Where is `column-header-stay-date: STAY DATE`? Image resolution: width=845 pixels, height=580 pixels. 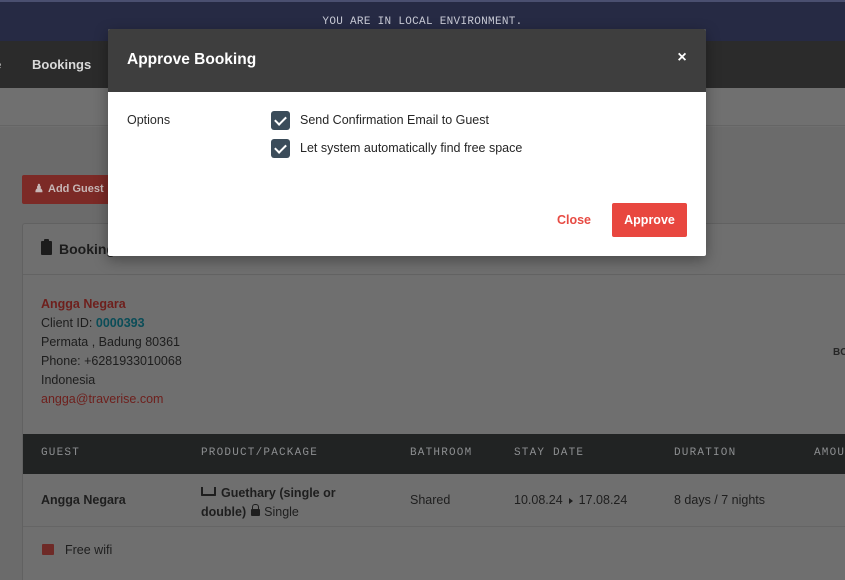
column-header-stay-date: STAY DATE is located at coordinates (549, 453).